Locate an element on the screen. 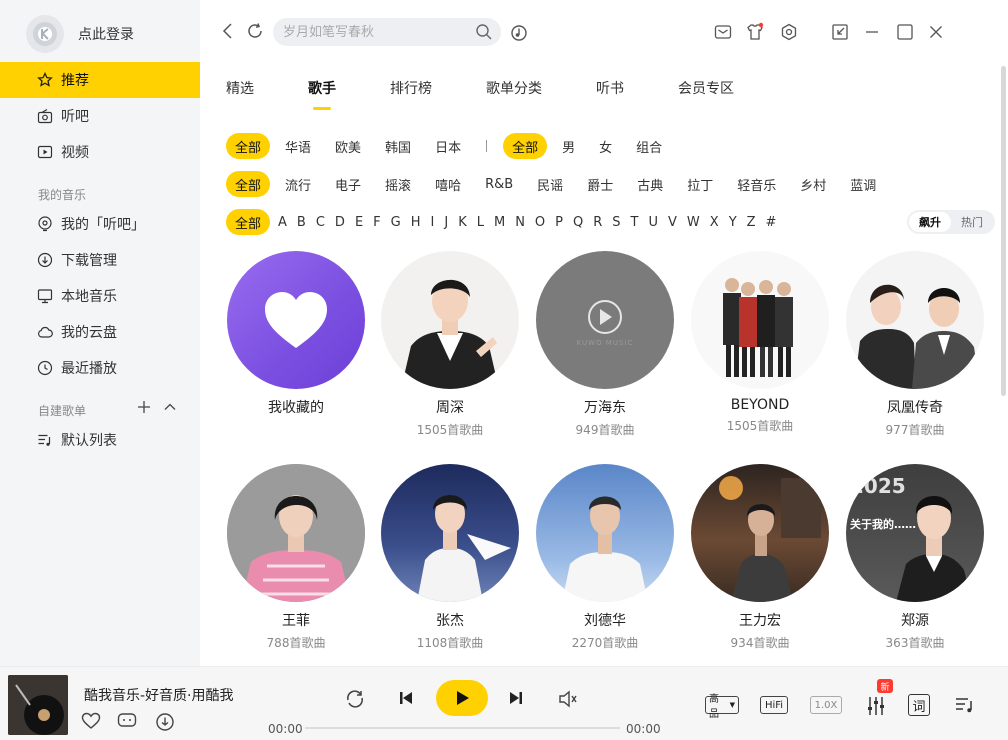 This screenshot has width=1008, height=740. lyrics-button: 词 is located at coordinates (919, 705).